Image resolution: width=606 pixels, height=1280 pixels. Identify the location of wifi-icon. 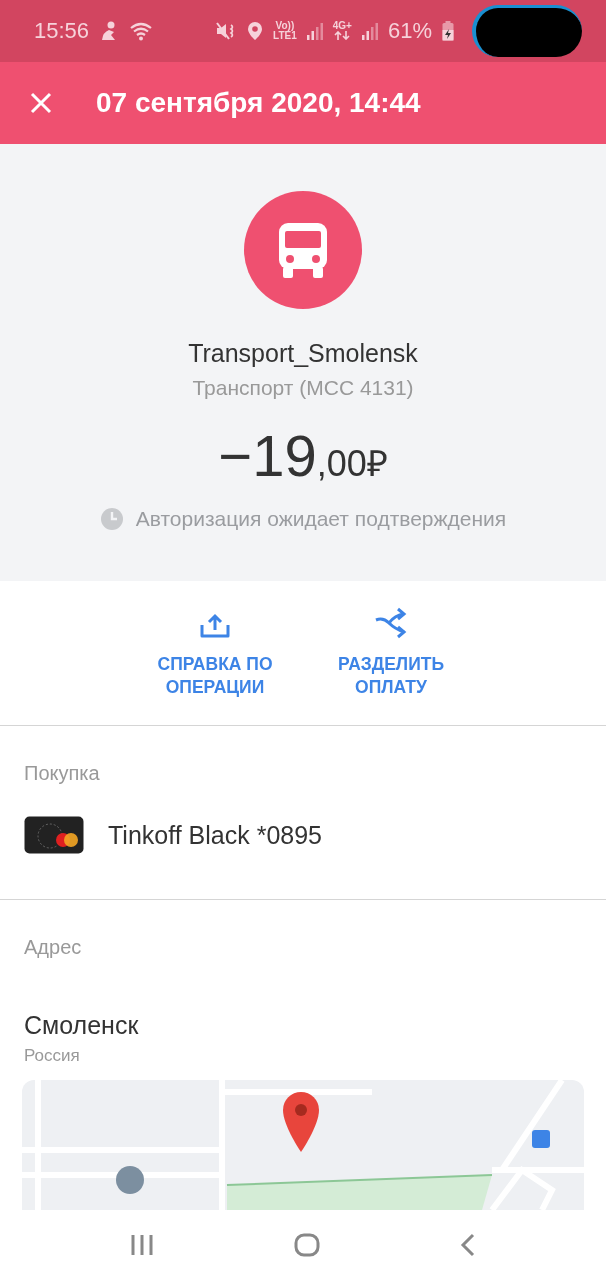
(141, 30).